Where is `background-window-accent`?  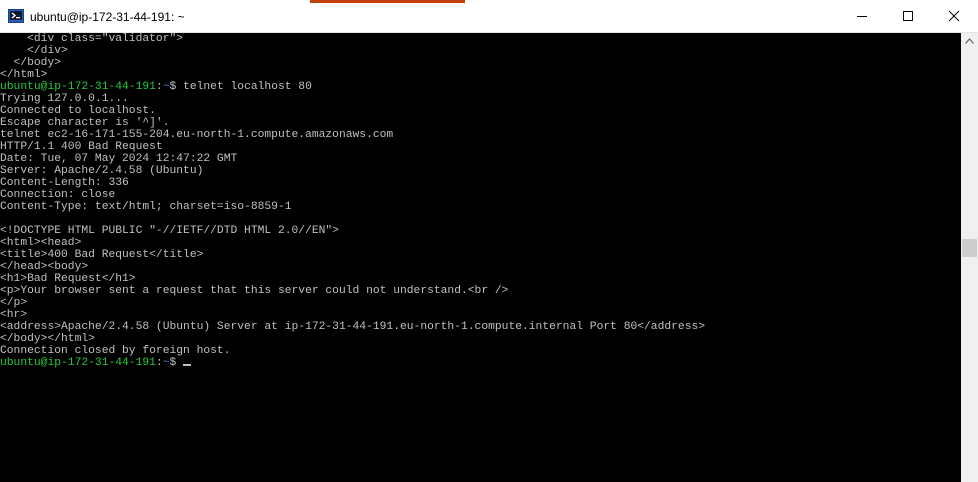 background-window-accent is located at coordinates (387, 1).